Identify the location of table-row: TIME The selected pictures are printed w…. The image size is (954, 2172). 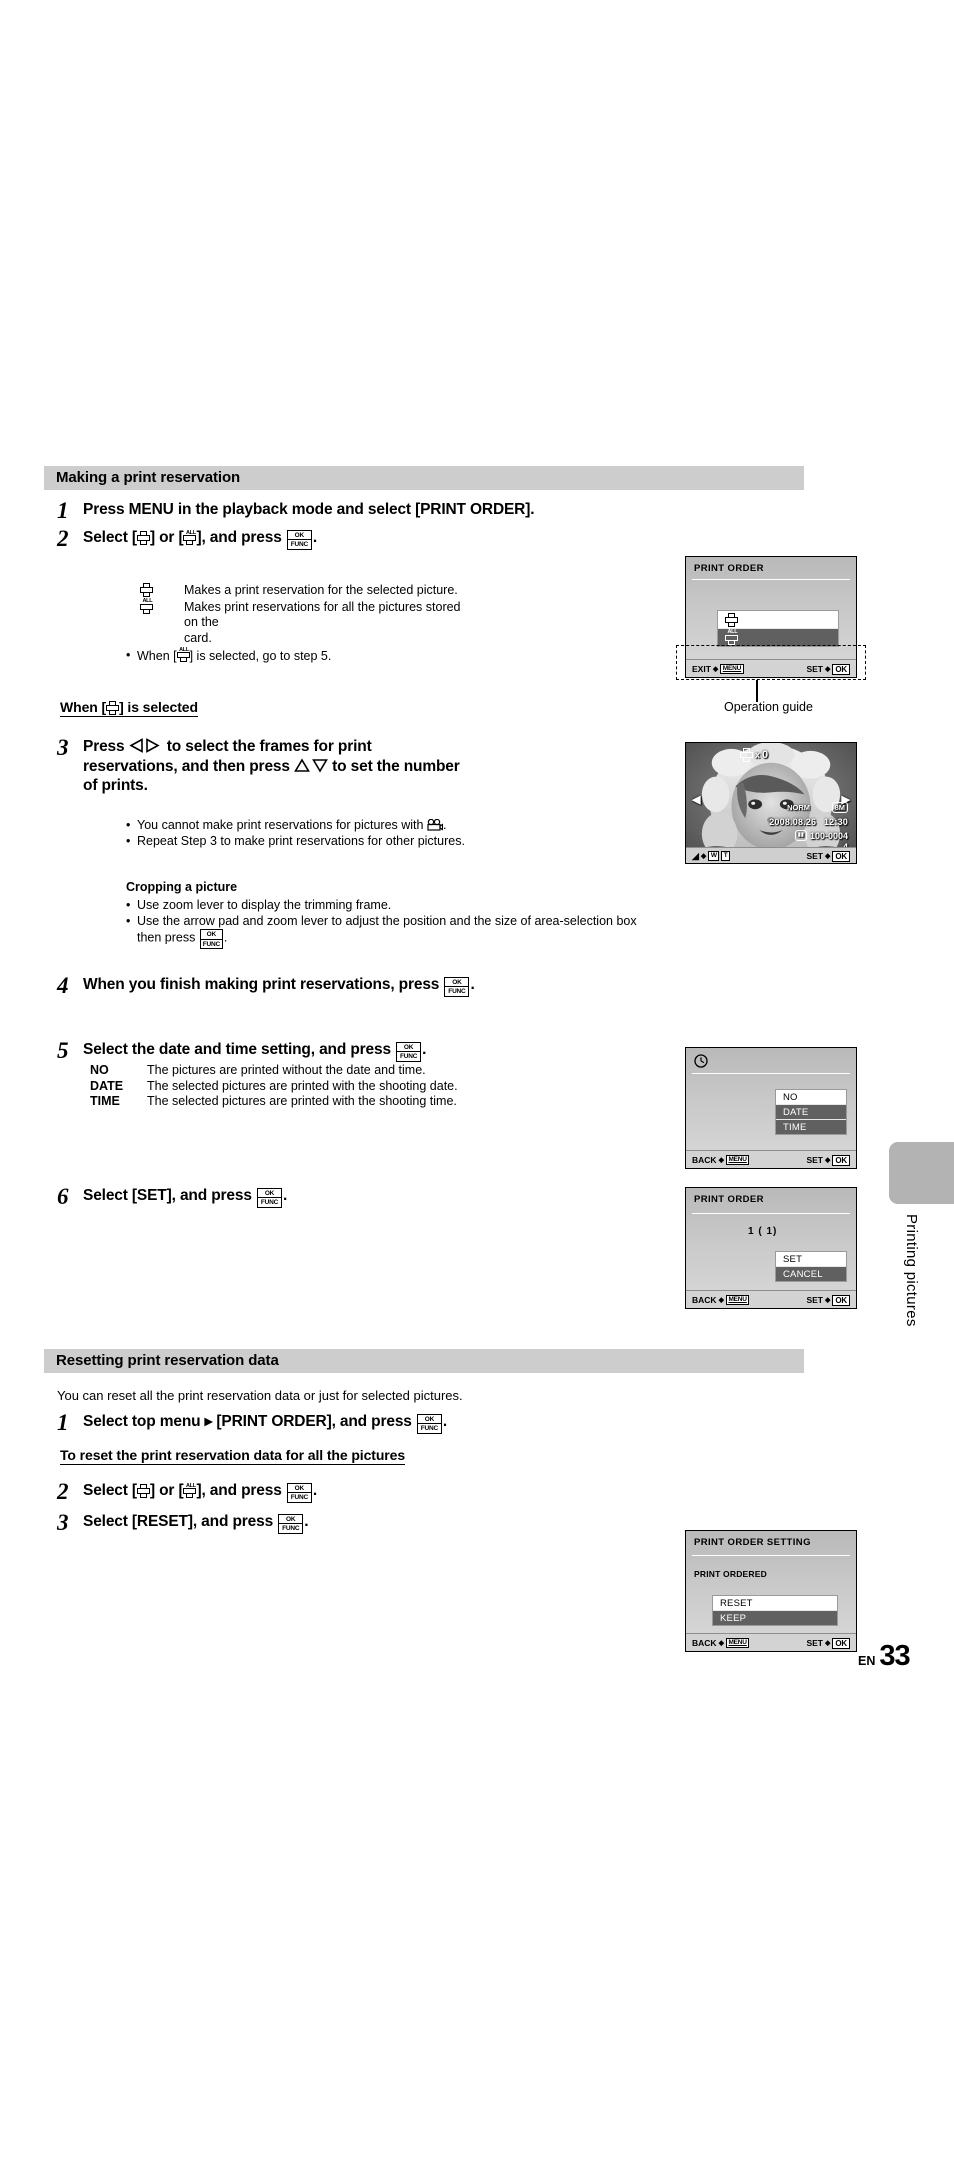
(370, 1102).